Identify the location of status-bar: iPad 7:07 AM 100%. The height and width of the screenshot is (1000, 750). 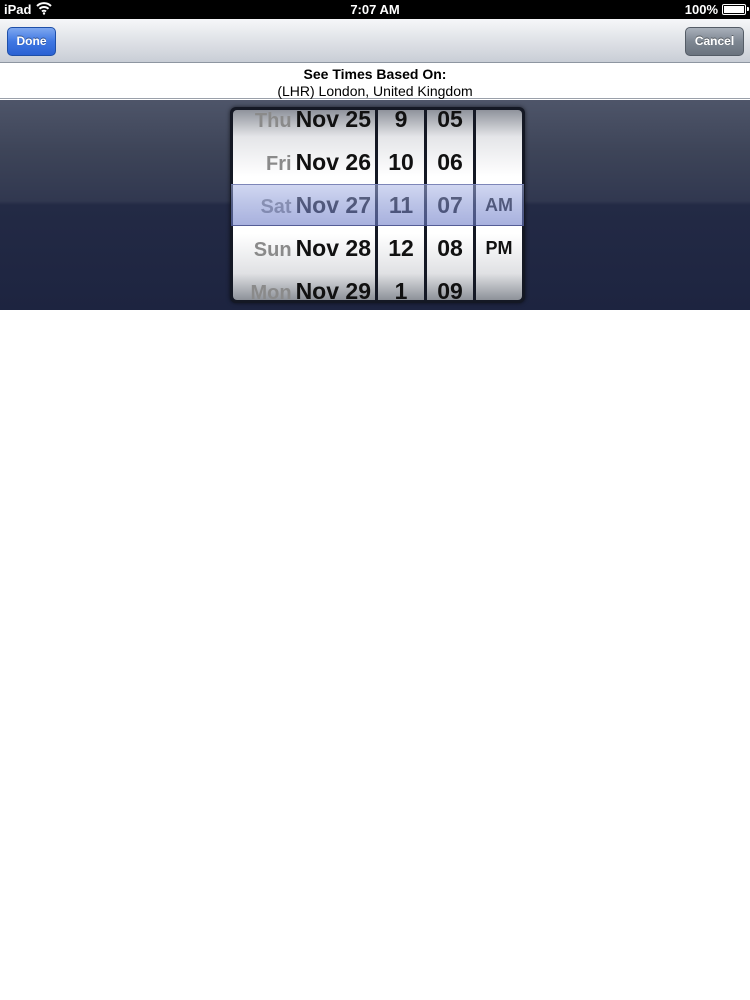
(375, 9).